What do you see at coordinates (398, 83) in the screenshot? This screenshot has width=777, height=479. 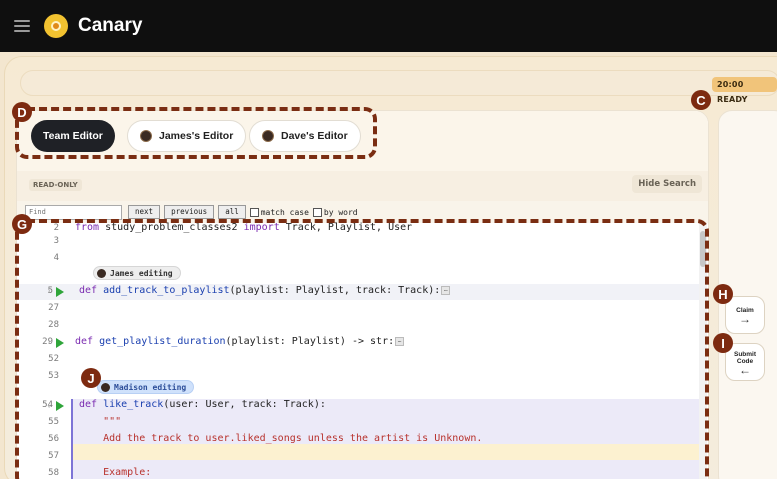 I see `timer-bar` at bounding box center [398, 83].